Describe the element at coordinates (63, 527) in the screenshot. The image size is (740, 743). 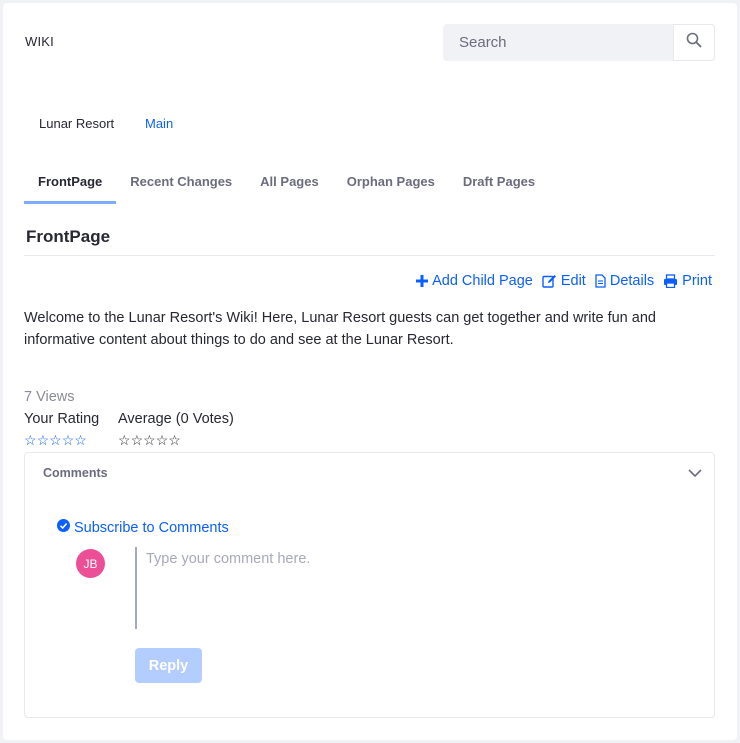
I see `check-circle-icon` at that location.